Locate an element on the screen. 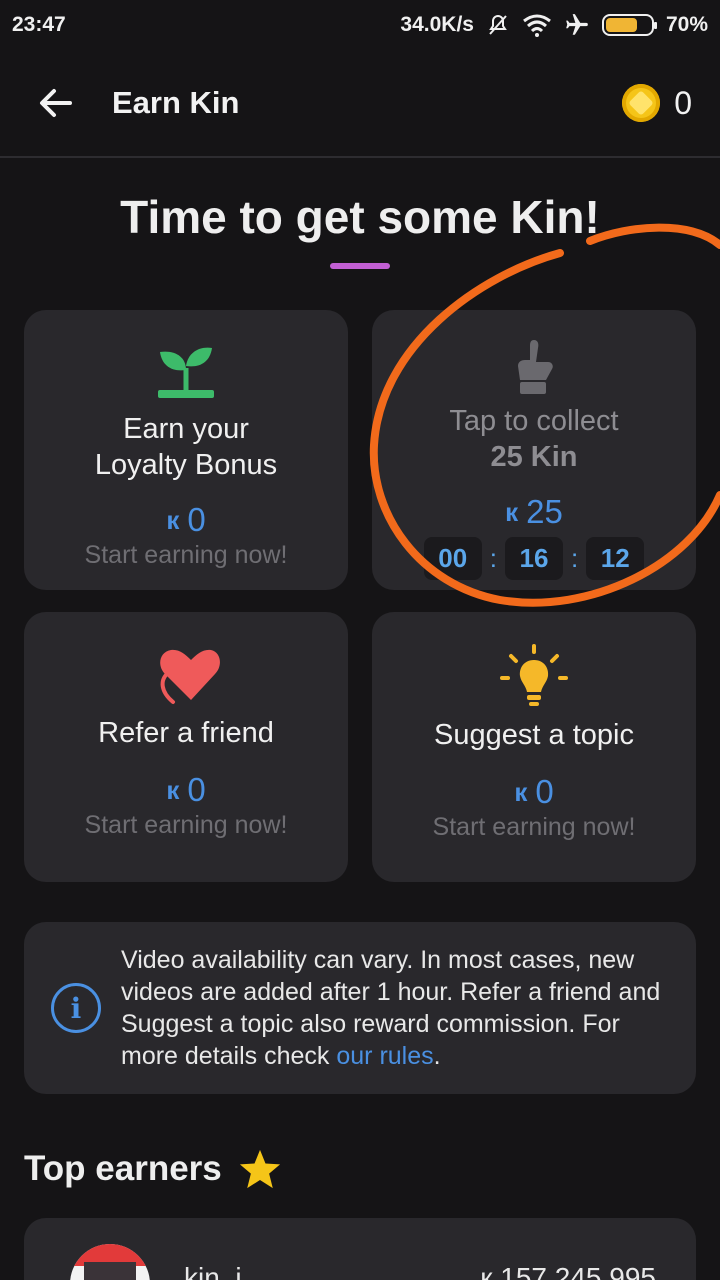 The height and width of the screenshot is (1280, 720). loyalty-title-line2: Loyalty Bonus is located at coordinates (186, 465).